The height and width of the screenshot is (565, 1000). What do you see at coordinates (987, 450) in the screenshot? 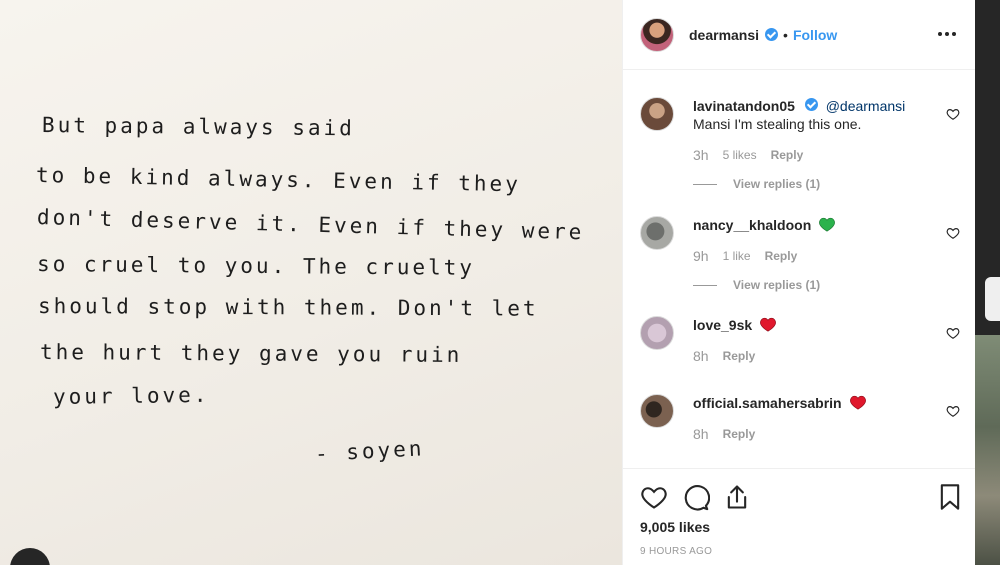
I see `next-post-preview` at bounding box center [987, 450].